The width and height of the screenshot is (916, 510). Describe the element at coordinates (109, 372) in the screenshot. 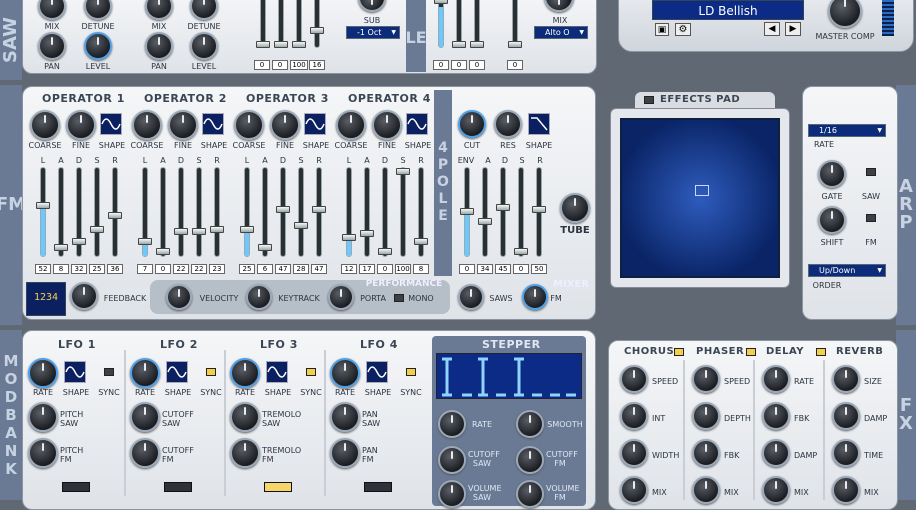

I see `lfo-1-sync-toggle` at that location.